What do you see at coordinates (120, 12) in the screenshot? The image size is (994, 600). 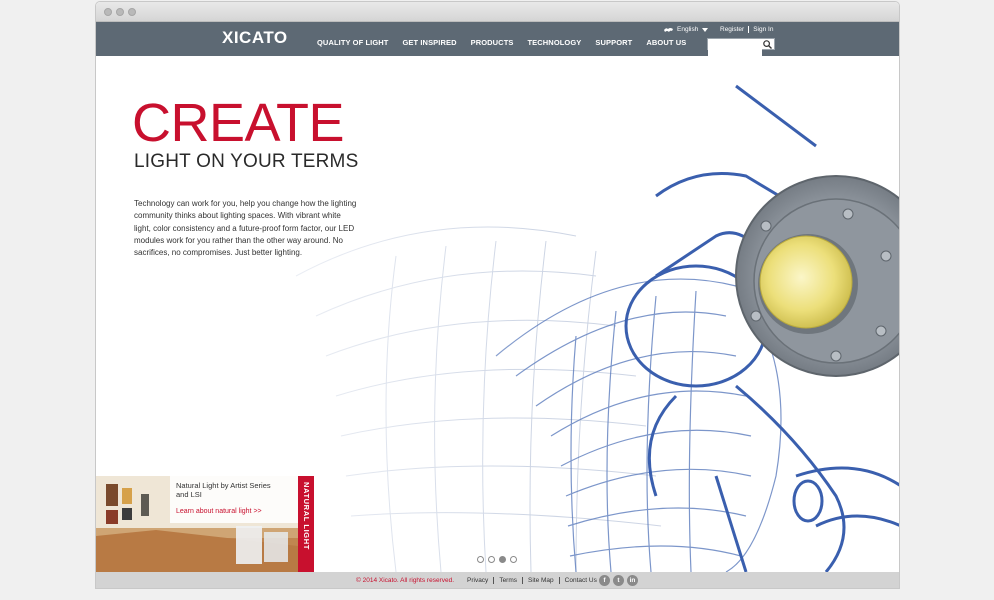 I see `window-minimize-button` at bounding box center [120, 12].